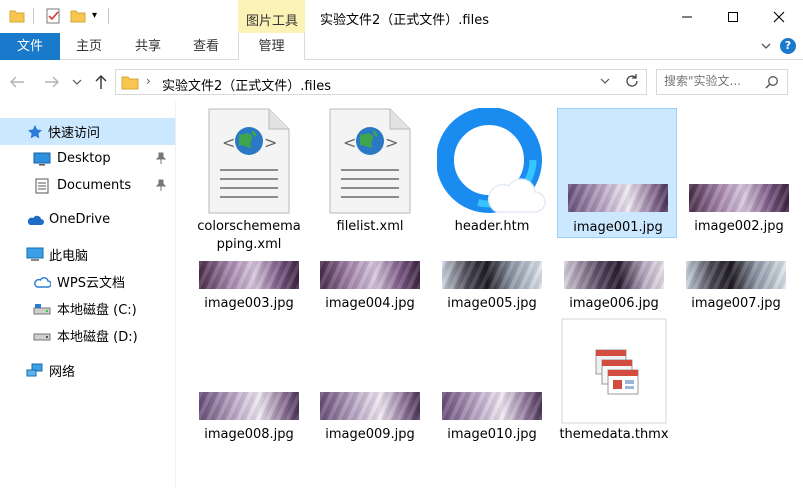  What do you see at coordinates (87, 370) in the screenshot?
I see `sidebar-item-network: 网络` at bounding box center [87, 370].